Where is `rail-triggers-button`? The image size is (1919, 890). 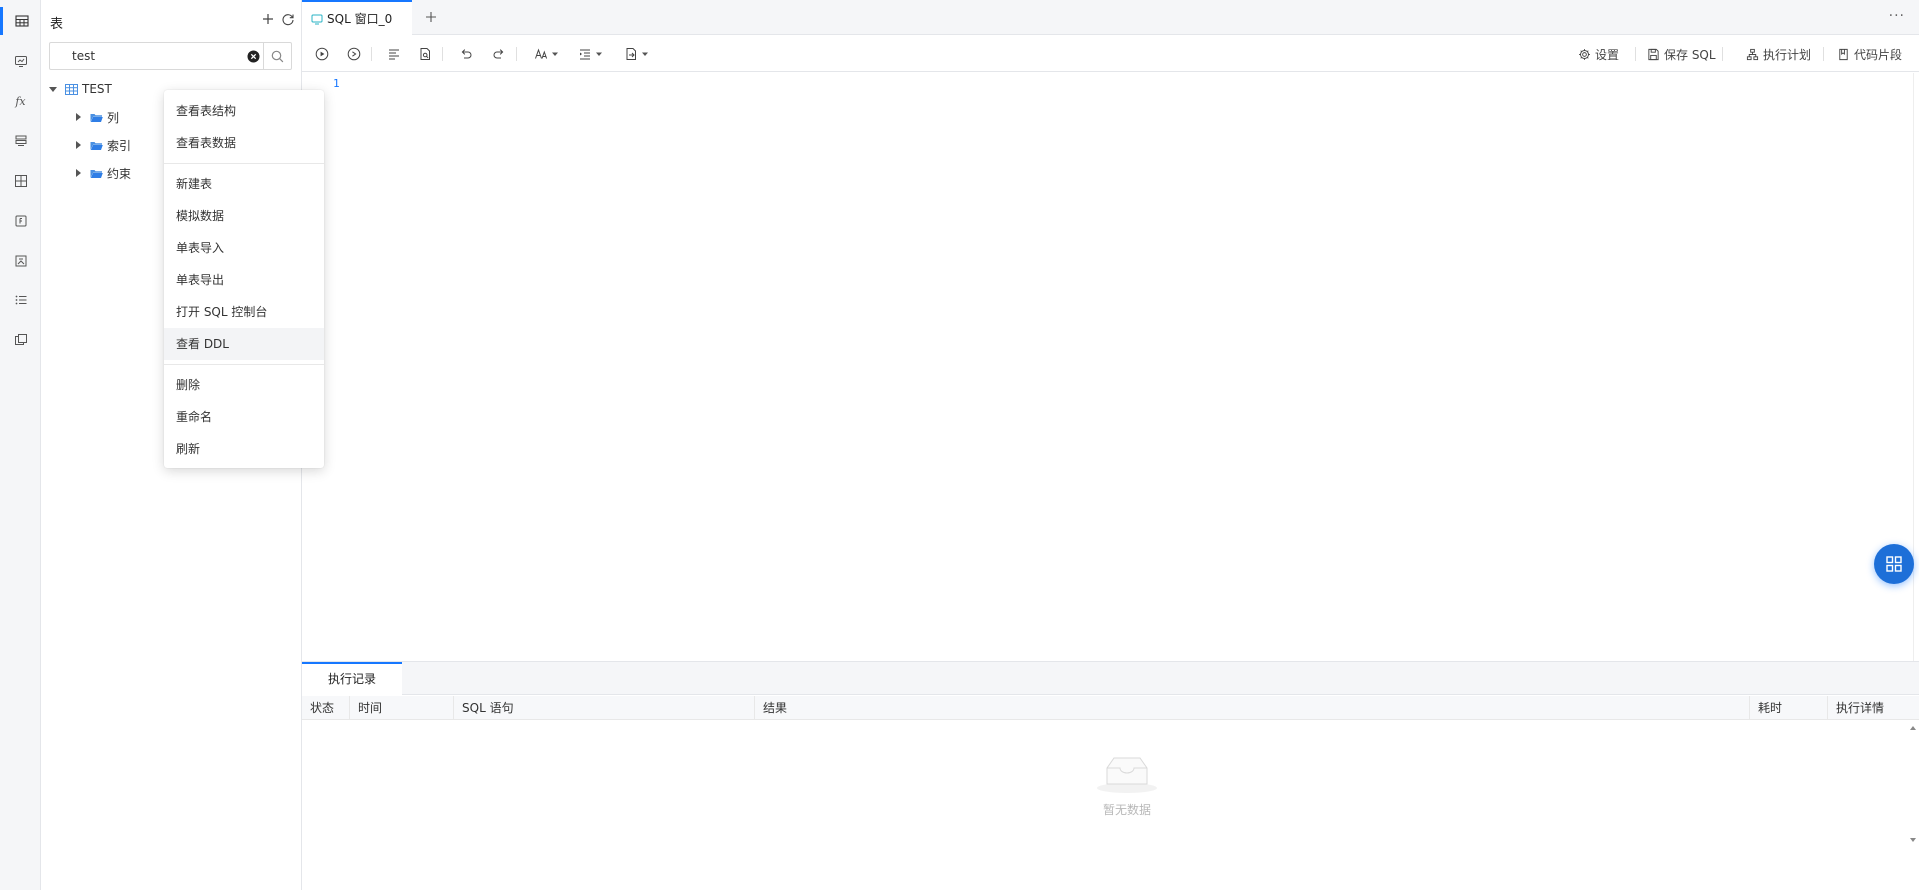 rail-triggers-button is located at coordinates (20, 261).